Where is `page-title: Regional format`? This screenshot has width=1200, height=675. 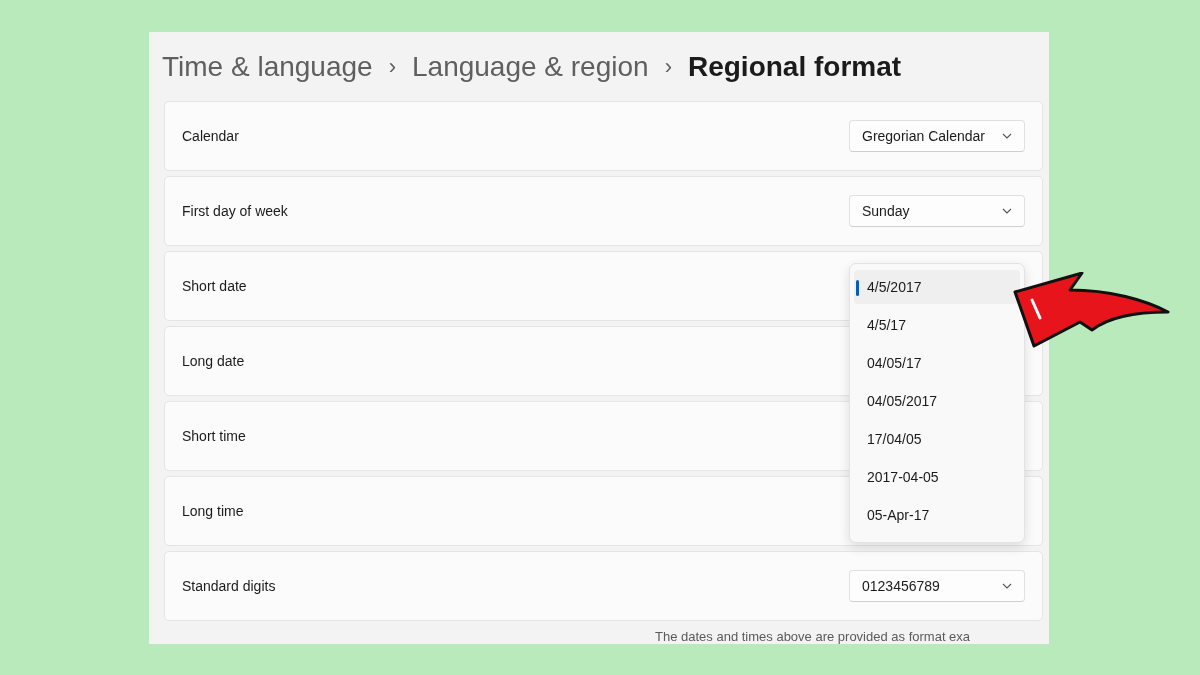 page-title: Regional format is located at coordinates (794, 66).